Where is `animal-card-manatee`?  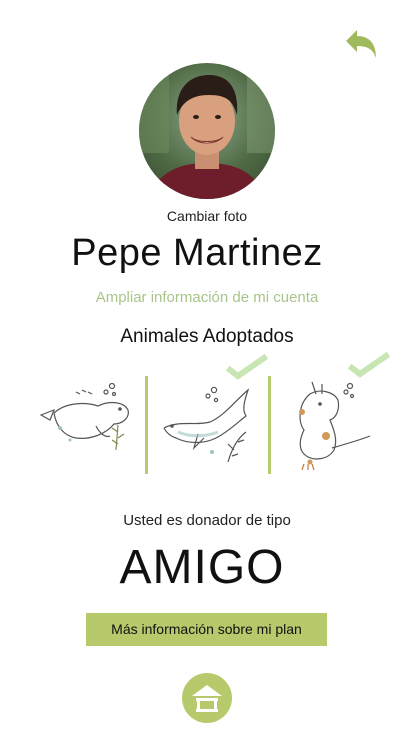
animal-card-manatee is located at coordinates (86, 420).